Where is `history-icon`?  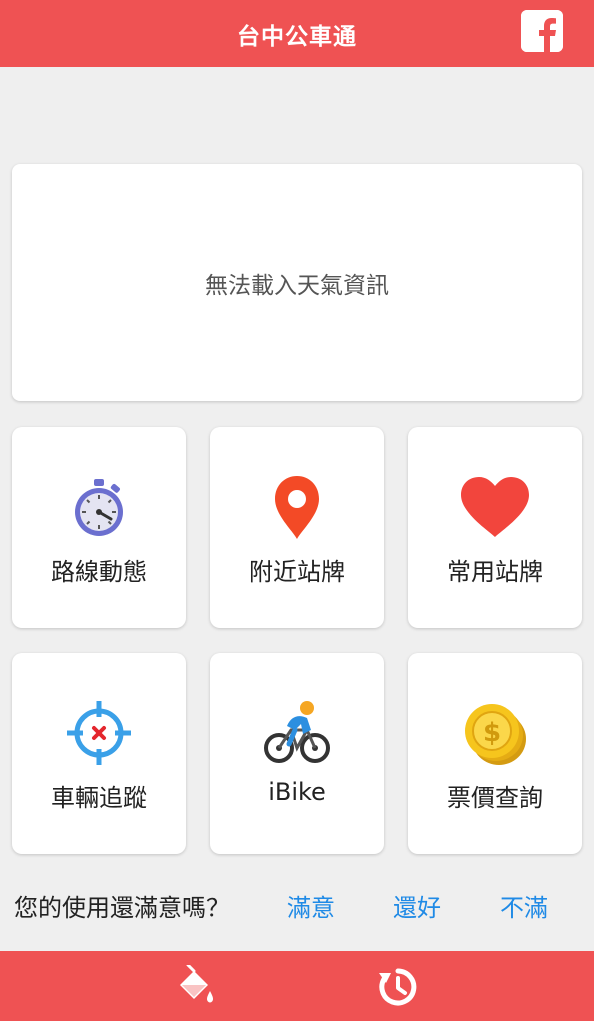 history-icon is located at coordinates (398, 987).